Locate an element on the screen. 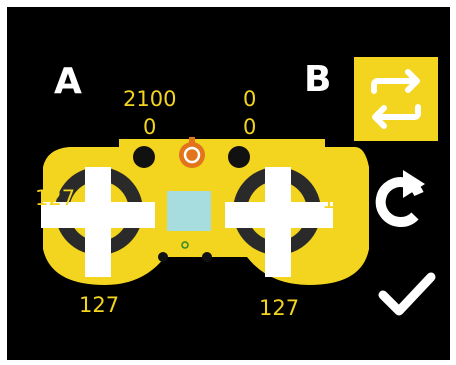 This screenshot has width=456, height=365. rotate-reset-icon is located at coordinates (400, 198).